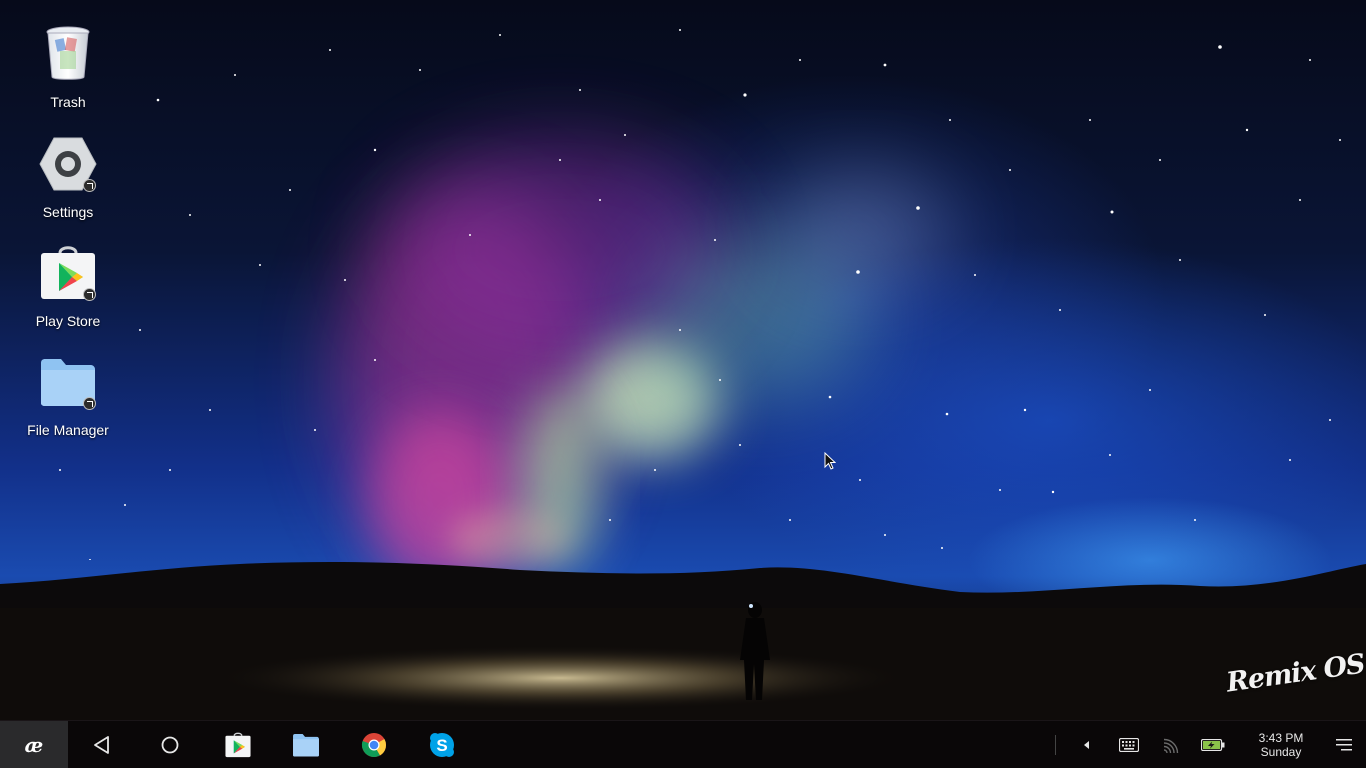  Describe the element at coordinates (68, 430) in the screenshot. I see `desktop-icon-label: File Manager` at that location.